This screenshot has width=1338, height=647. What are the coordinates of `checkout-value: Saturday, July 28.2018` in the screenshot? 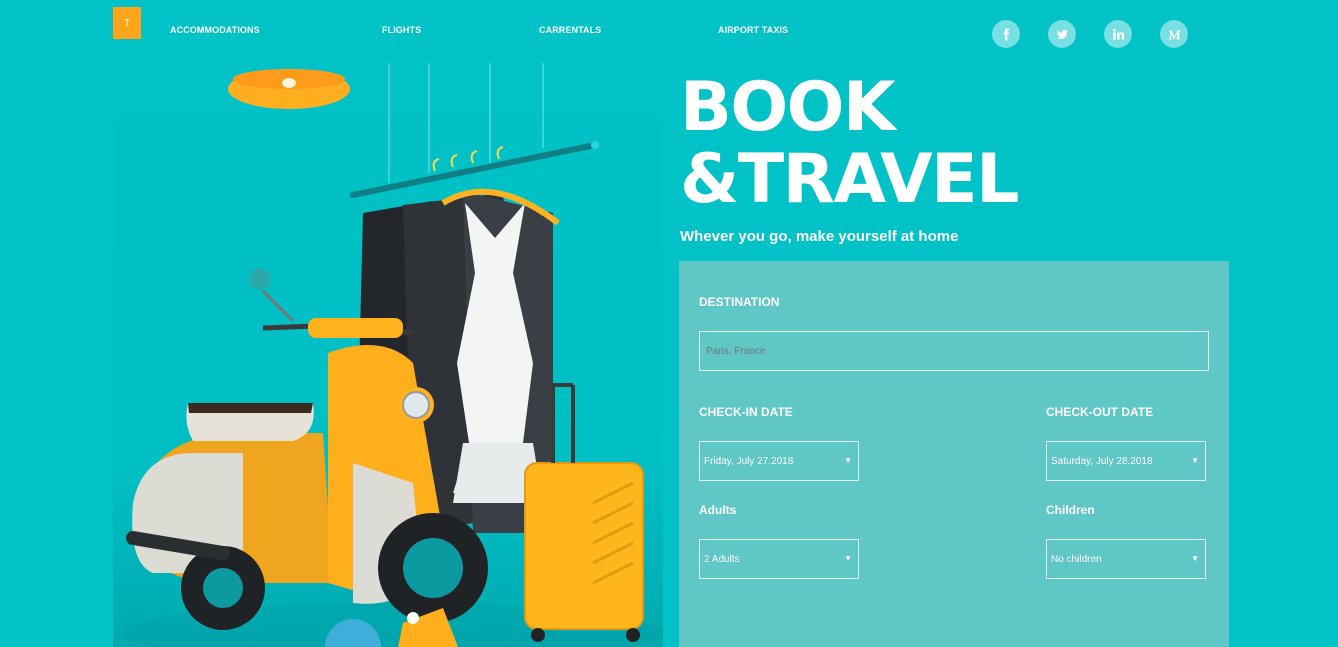 It's located at (1102, 461).